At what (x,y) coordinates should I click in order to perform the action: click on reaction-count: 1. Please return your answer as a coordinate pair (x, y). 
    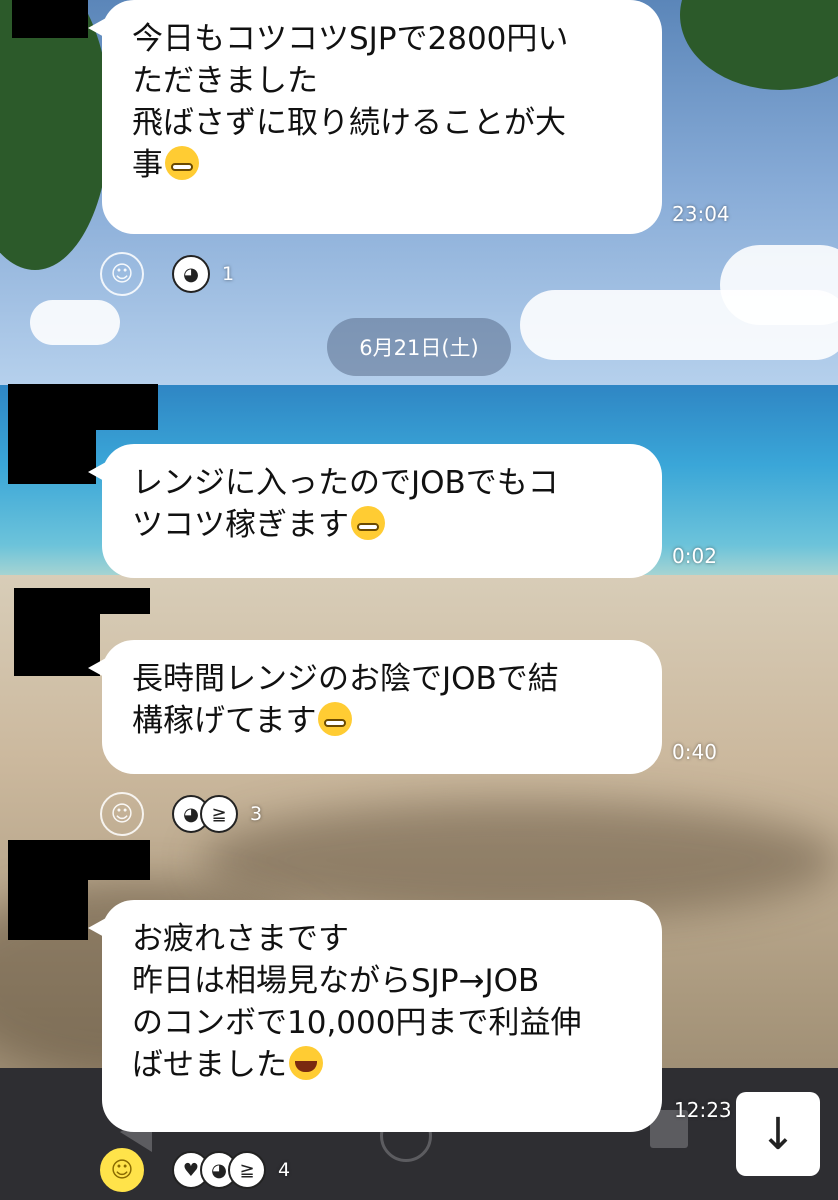
    Looking at the image, I should click on (228, 274).